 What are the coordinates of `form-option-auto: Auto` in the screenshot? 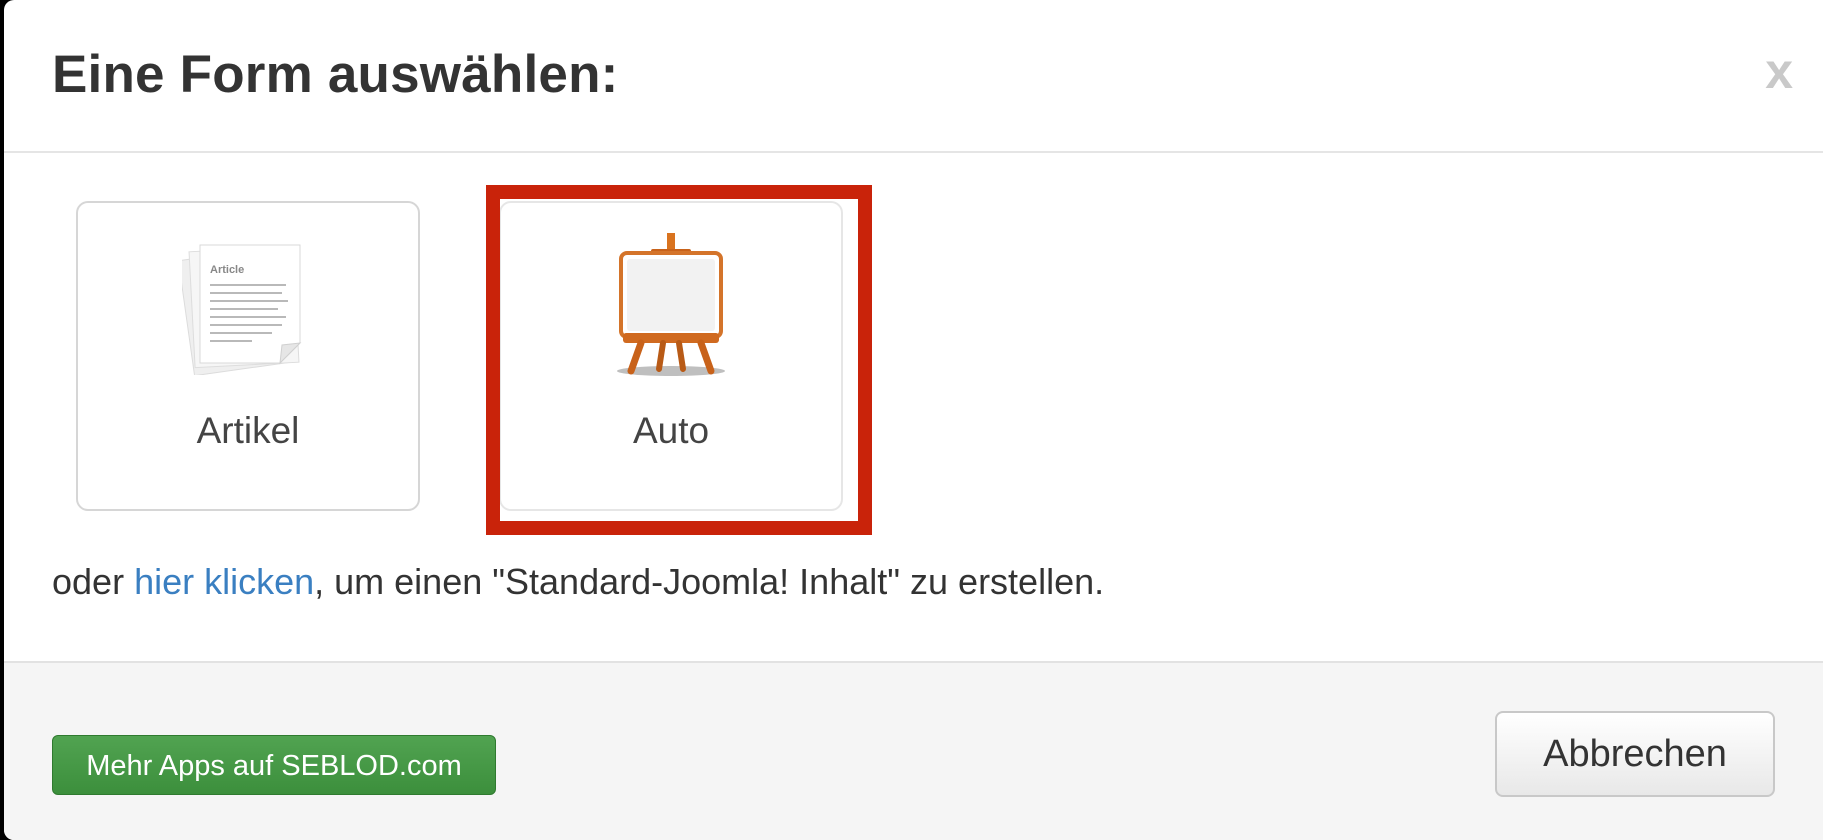 It's located at (671, 356).